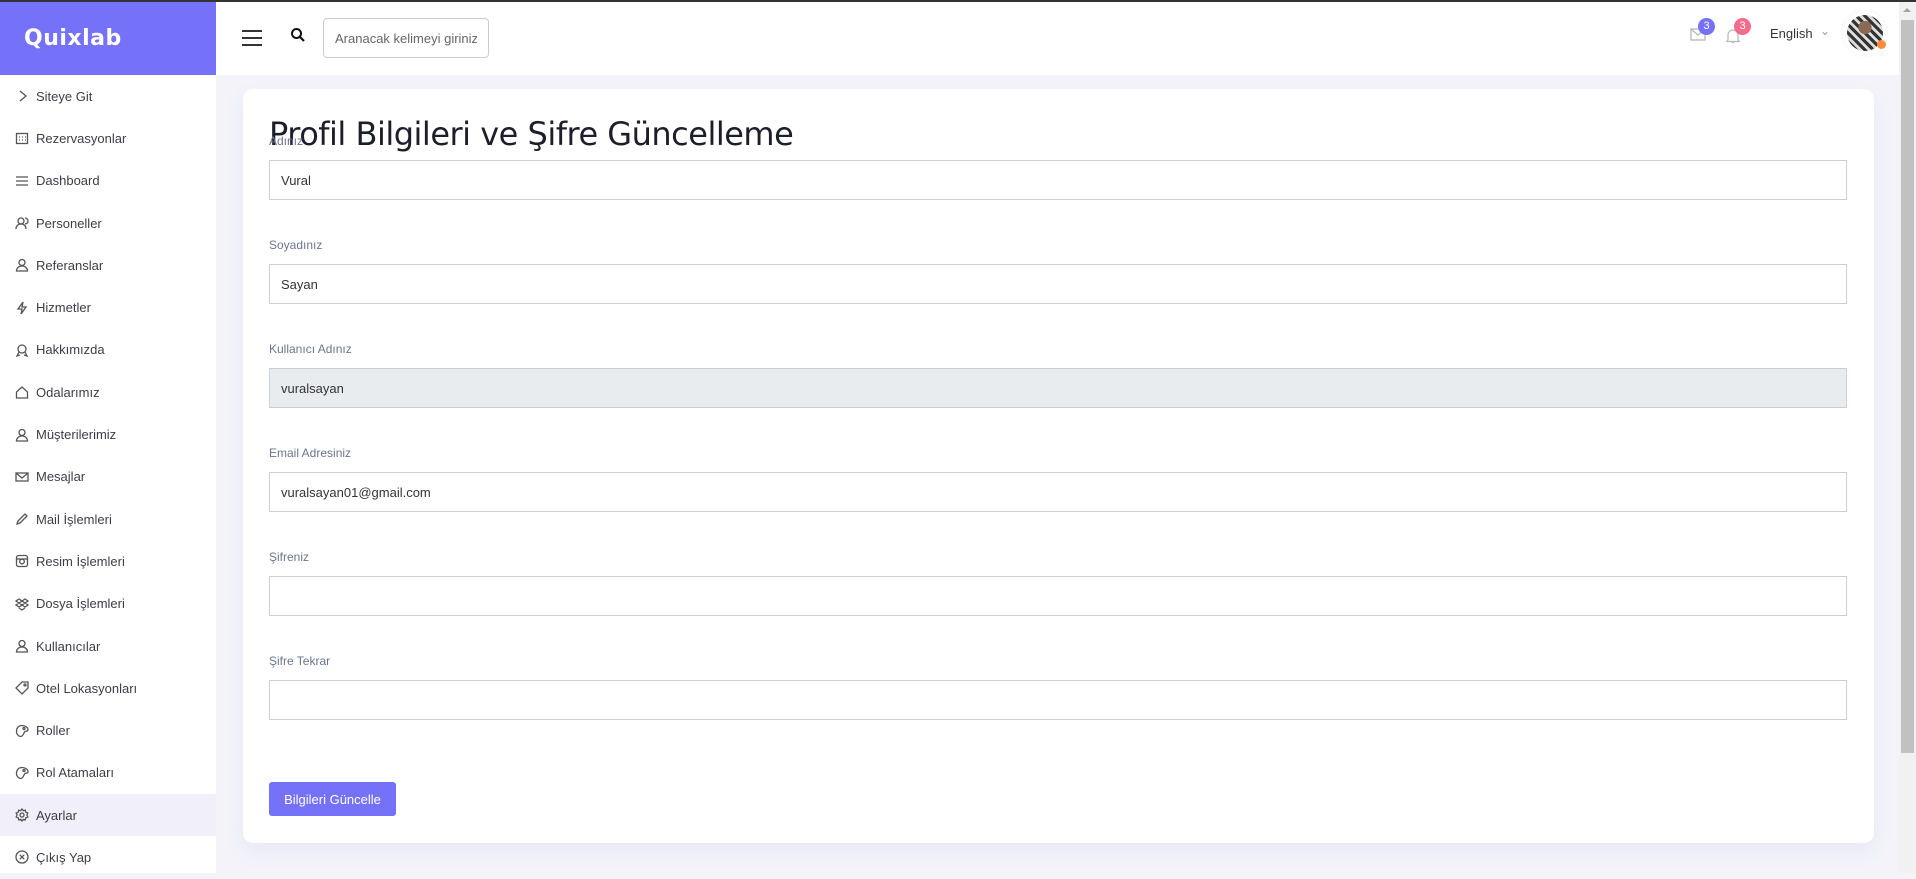  What do you see at coordinates (108, 350) in the screenshot?
I see `sidebar-item-hakkımızda: Hakkımızda` at bounding box center [108, 350].